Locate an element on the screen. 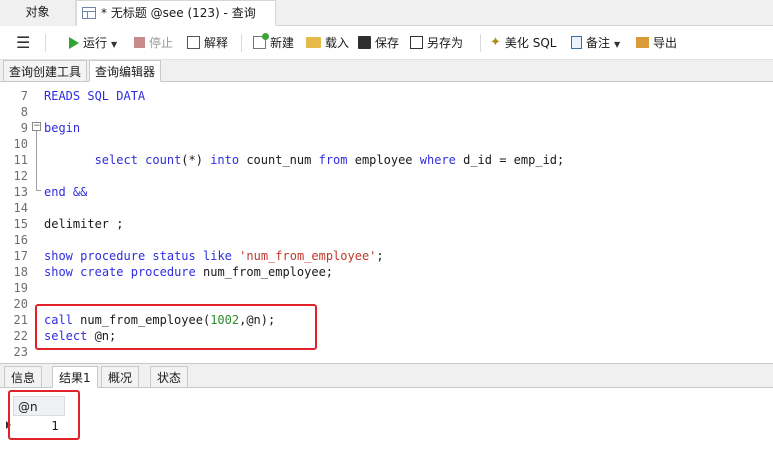 This screenshot has width=773, height=476. line-number: 15 is located at coordinates (20, 224).